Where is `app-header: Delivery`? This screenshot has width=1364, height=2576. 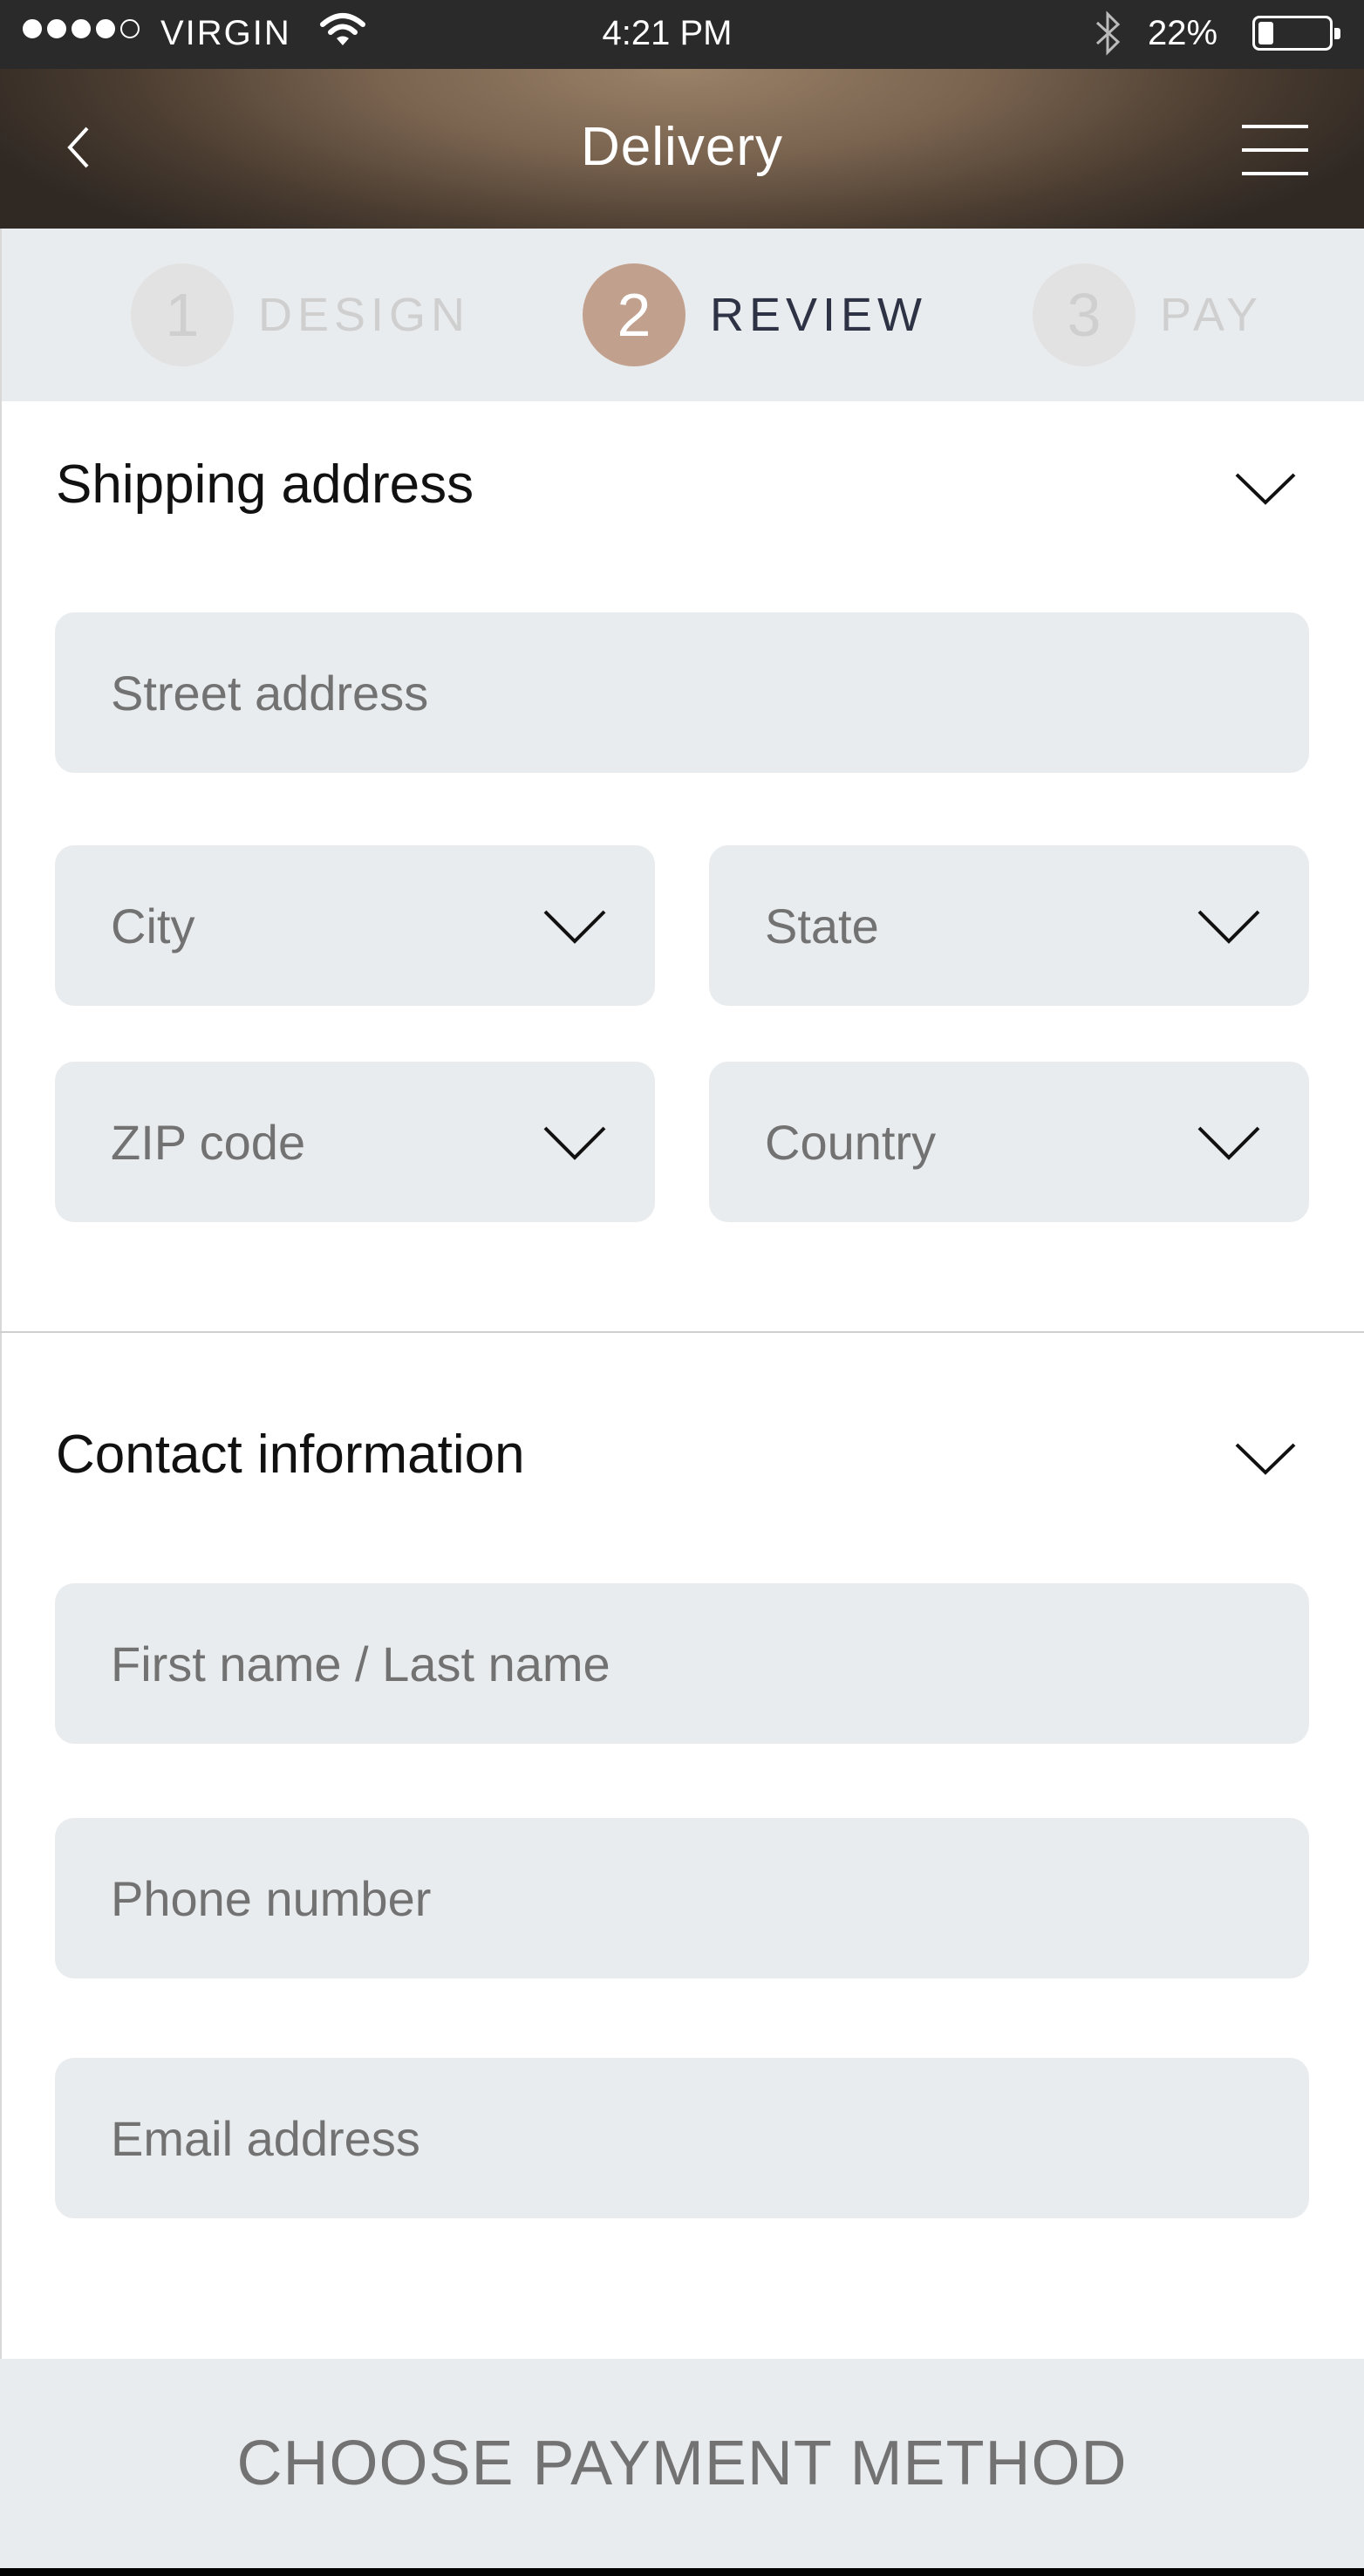
app-header: Delivery is located at coordinates (682, 149).